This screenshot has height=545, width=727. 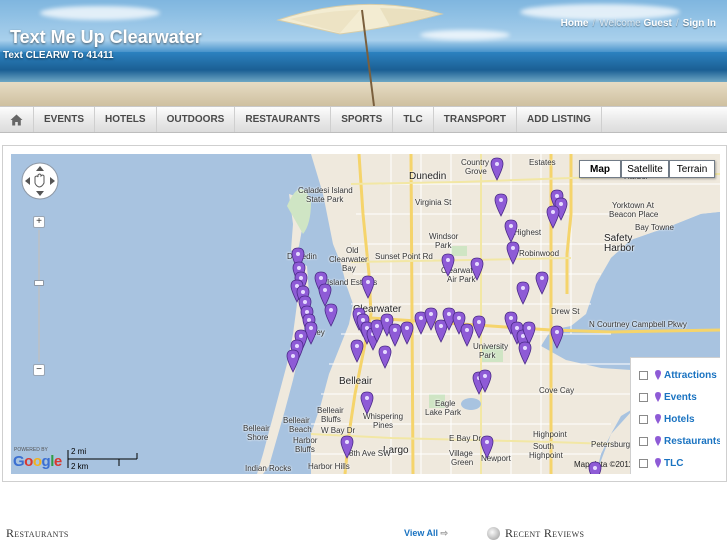 I want to click on nav-item-hotels: HOTELS, so click(x=126, y=119).